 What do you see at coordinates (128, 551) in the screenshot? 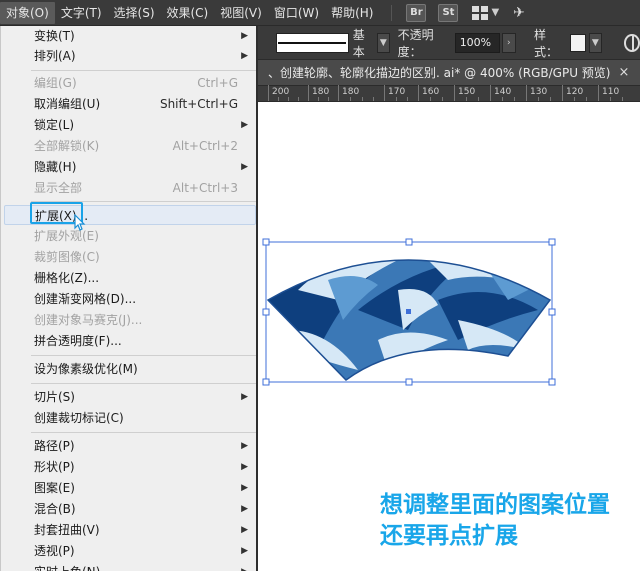
I see `menu-item-perspective: 透视(P) ▶` at bounding box center [128, 551].